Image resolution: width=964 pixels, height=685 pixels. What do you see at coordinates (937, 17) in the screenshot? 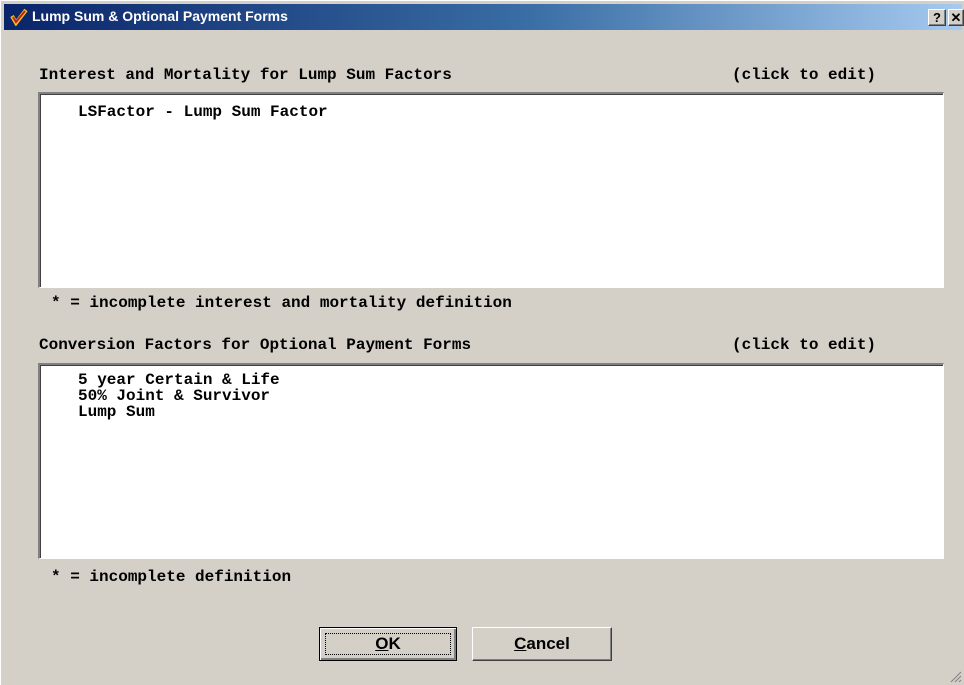
I see `help-button: ?` at bounding box center [937, 17].